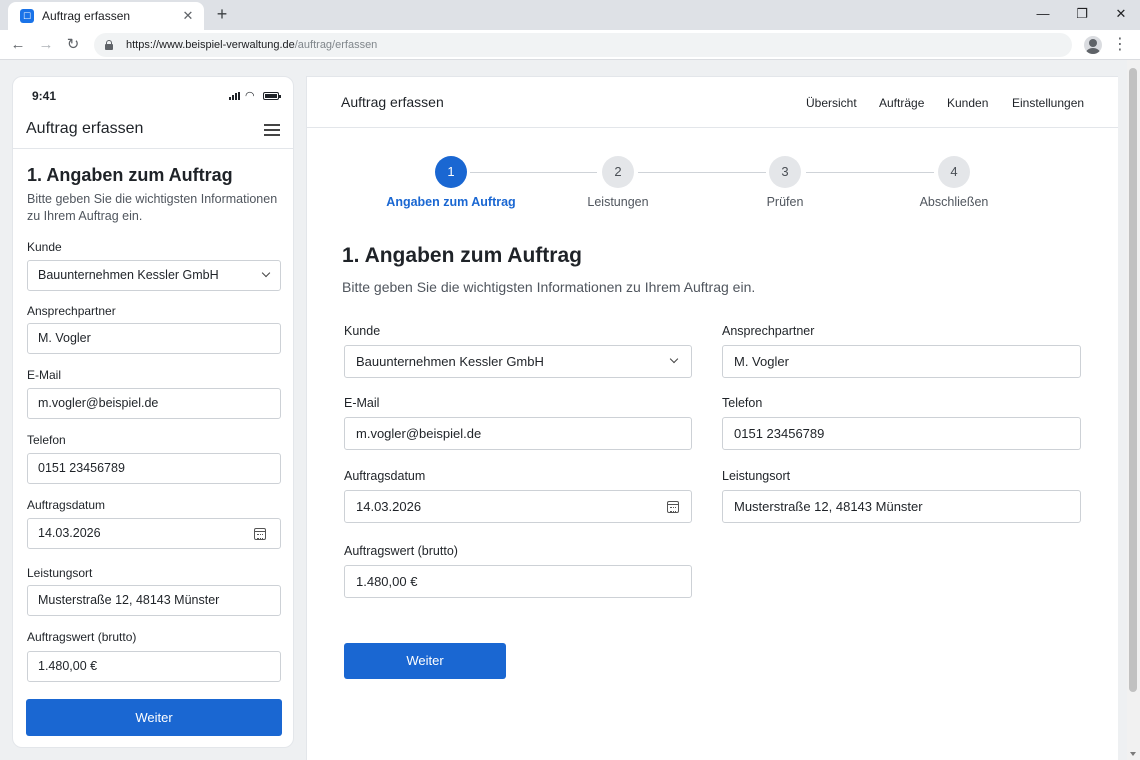  Describe the element at coordinates (272, 96) in the screenshot. I see `battery-icon` at that location.